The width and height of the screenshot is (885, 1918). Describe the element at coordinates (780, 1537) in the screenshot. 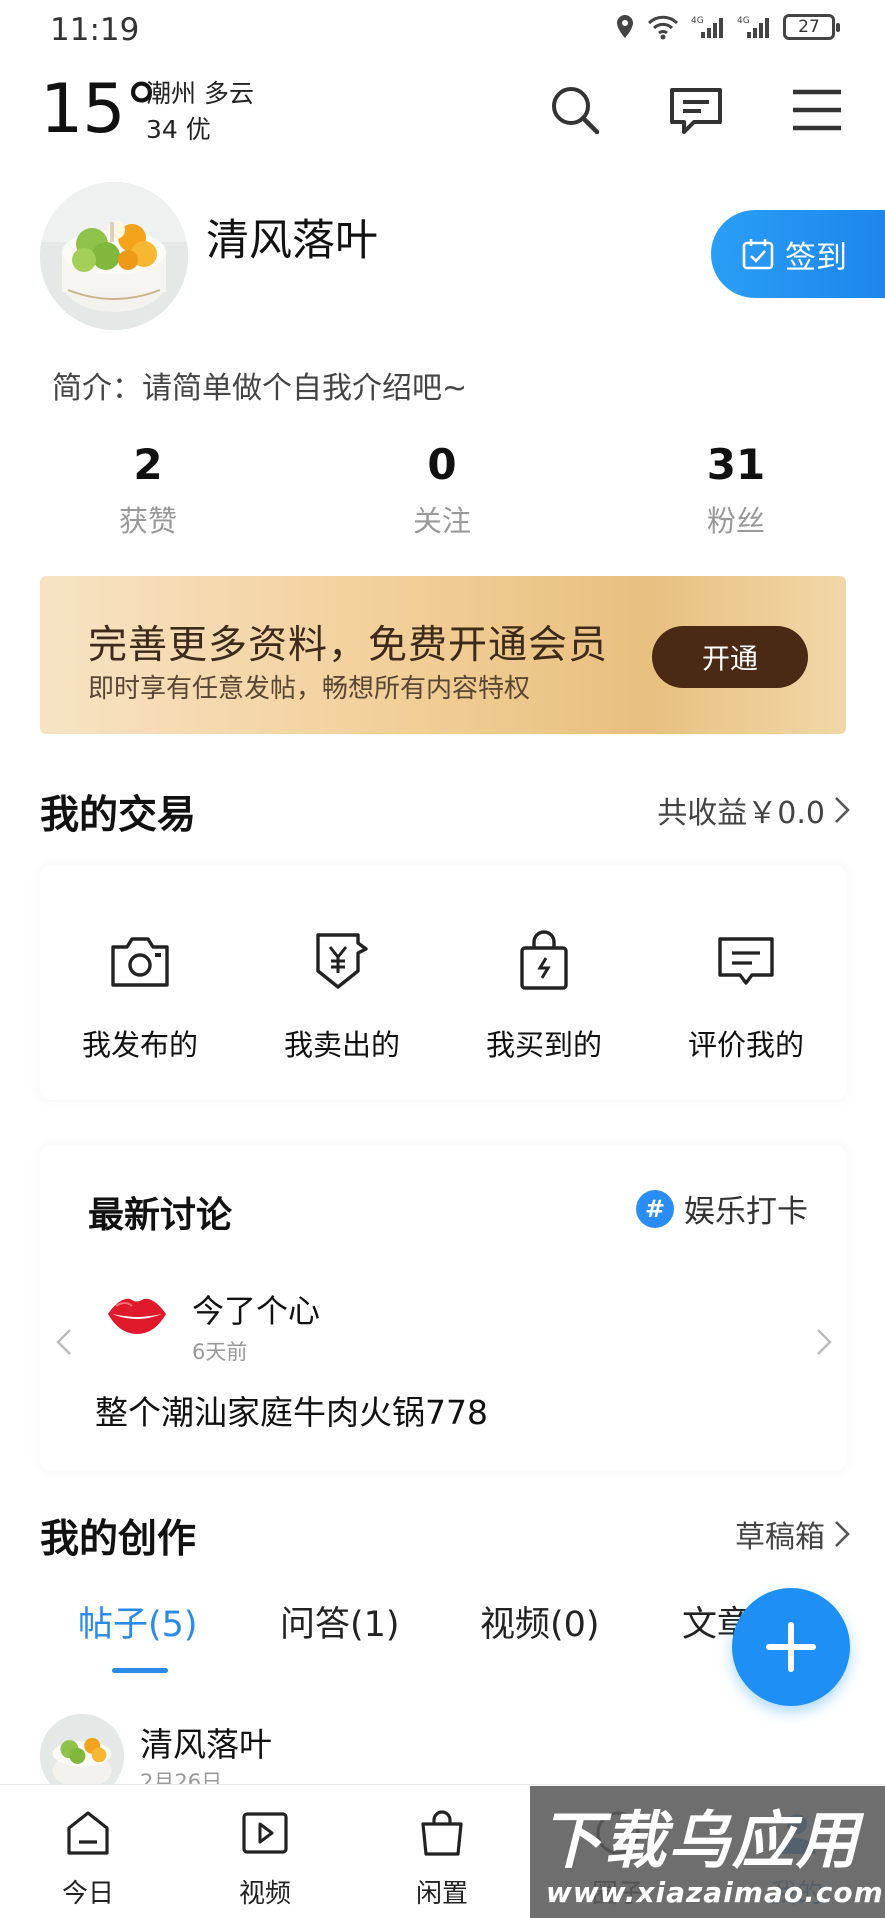

I see `drafts-label: 草稿箱` at that location.